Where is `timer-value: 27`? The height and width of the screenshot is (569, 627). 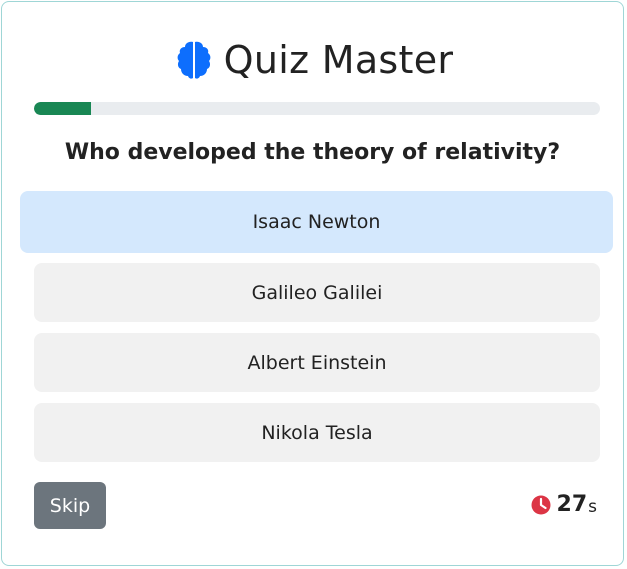 timer-value: 27 is located at coordinates (572, 504).